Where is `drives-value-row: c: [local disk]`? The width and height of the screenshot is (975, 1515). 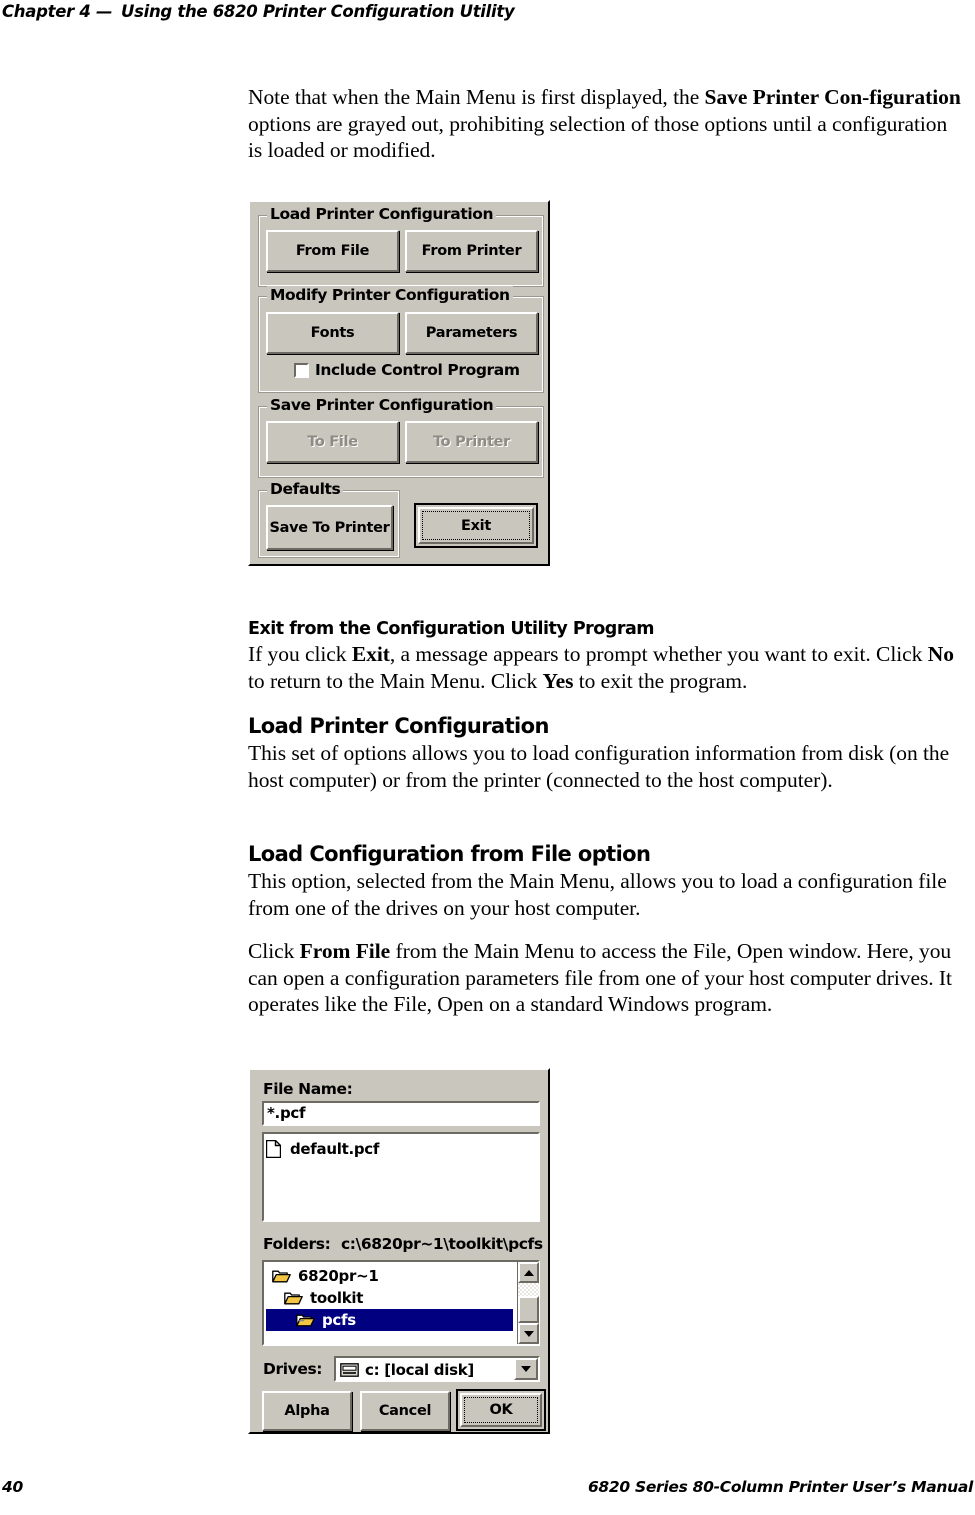
drives-value-row: c: [local disk] is located at coordinates (426, 1370).